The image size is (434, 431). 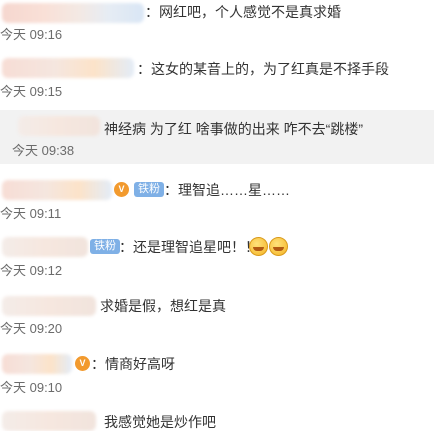 I want to click on comment-text: ：这女的某音上的，为了红真是不择手段, so click(x=263, y=69).